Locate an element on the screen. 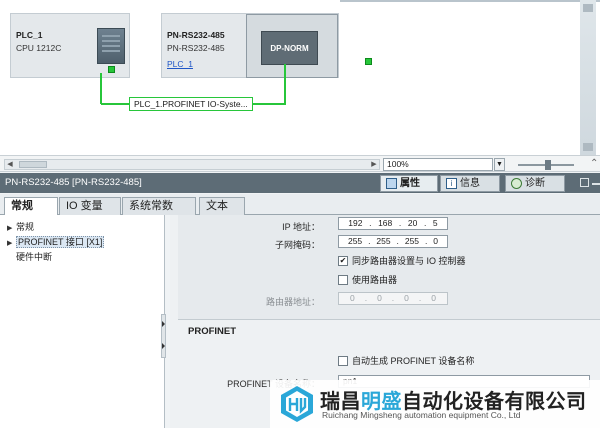 Image resolution: width=600 pixels, height=428 pixels. auto-name-option: 自动生成 PROFINET 设备名称 is located at coordinates (406, 360).